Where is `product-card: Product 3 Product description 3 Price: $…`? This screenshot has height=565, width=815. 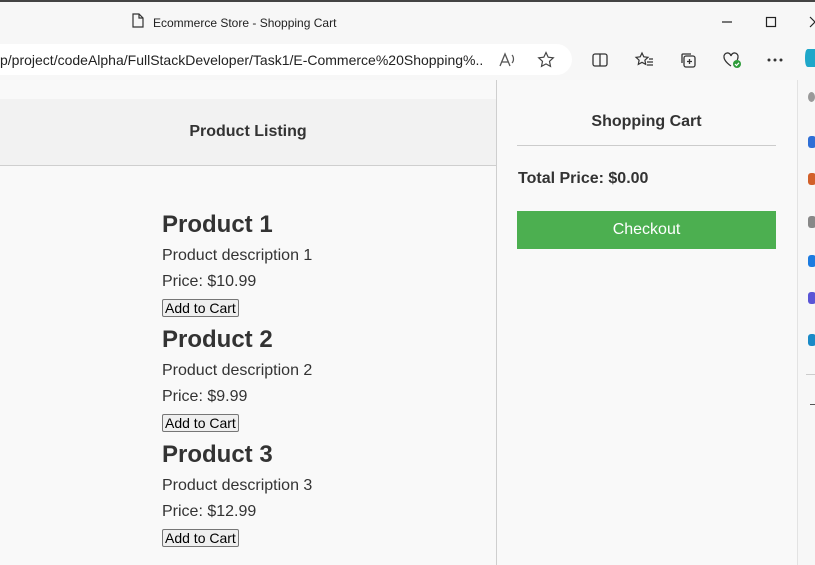
product-card: Product 3 Product description 3 Price: $… is located at coordinates (237, 494).